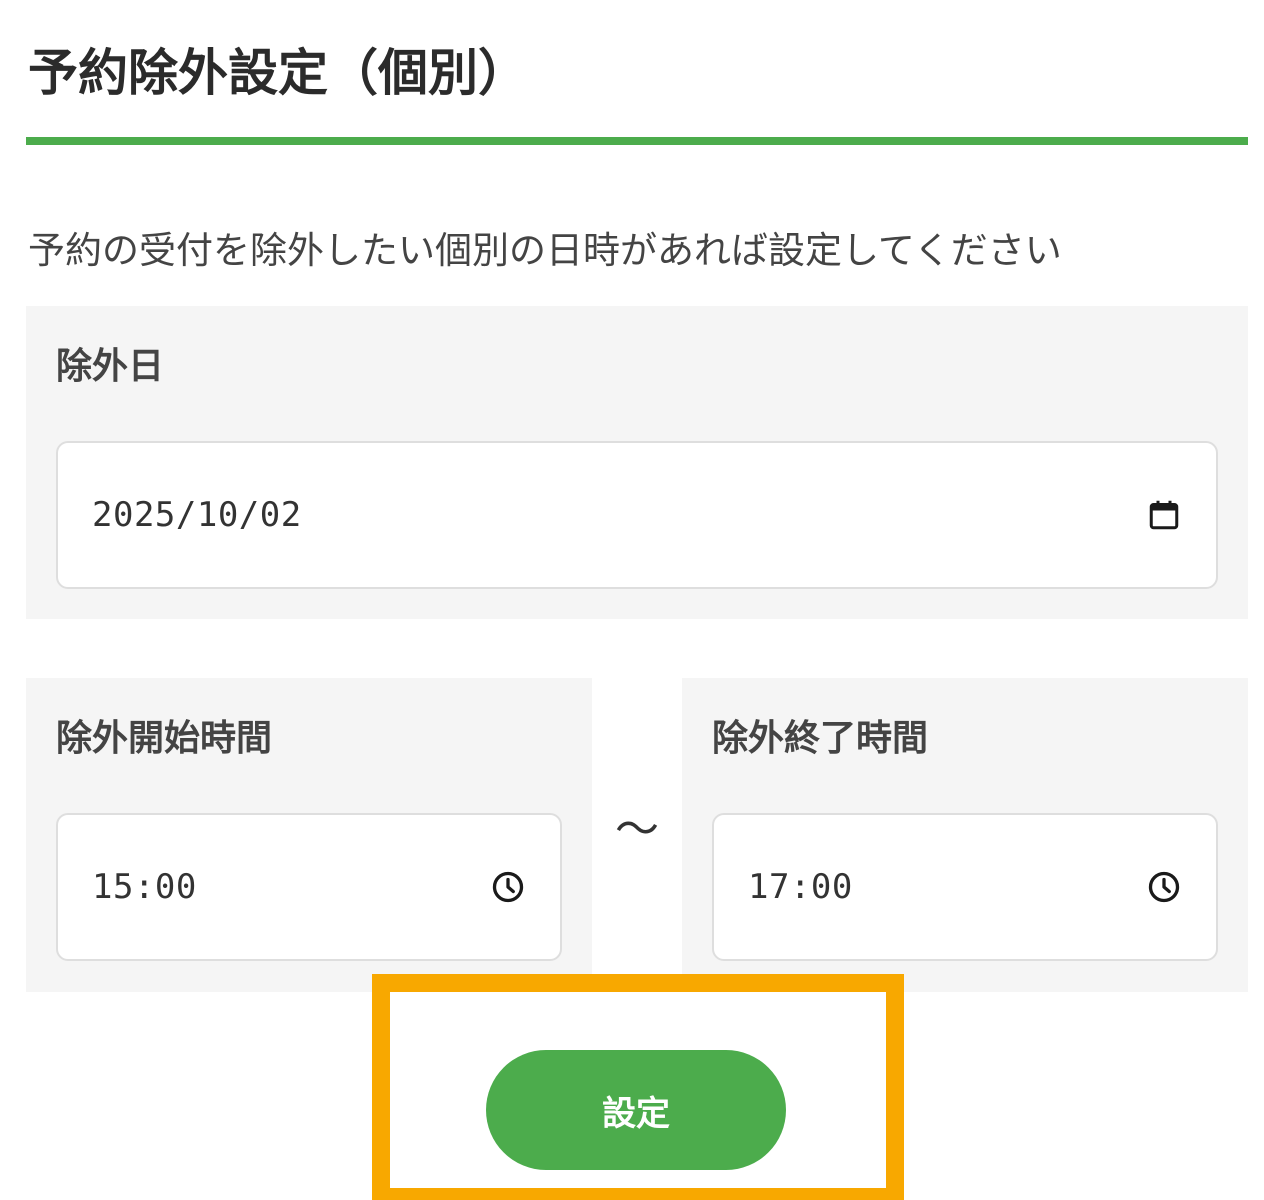  Describe the element at coordinates (637, 141) in the screenshot. I see `title-divider` at that location.